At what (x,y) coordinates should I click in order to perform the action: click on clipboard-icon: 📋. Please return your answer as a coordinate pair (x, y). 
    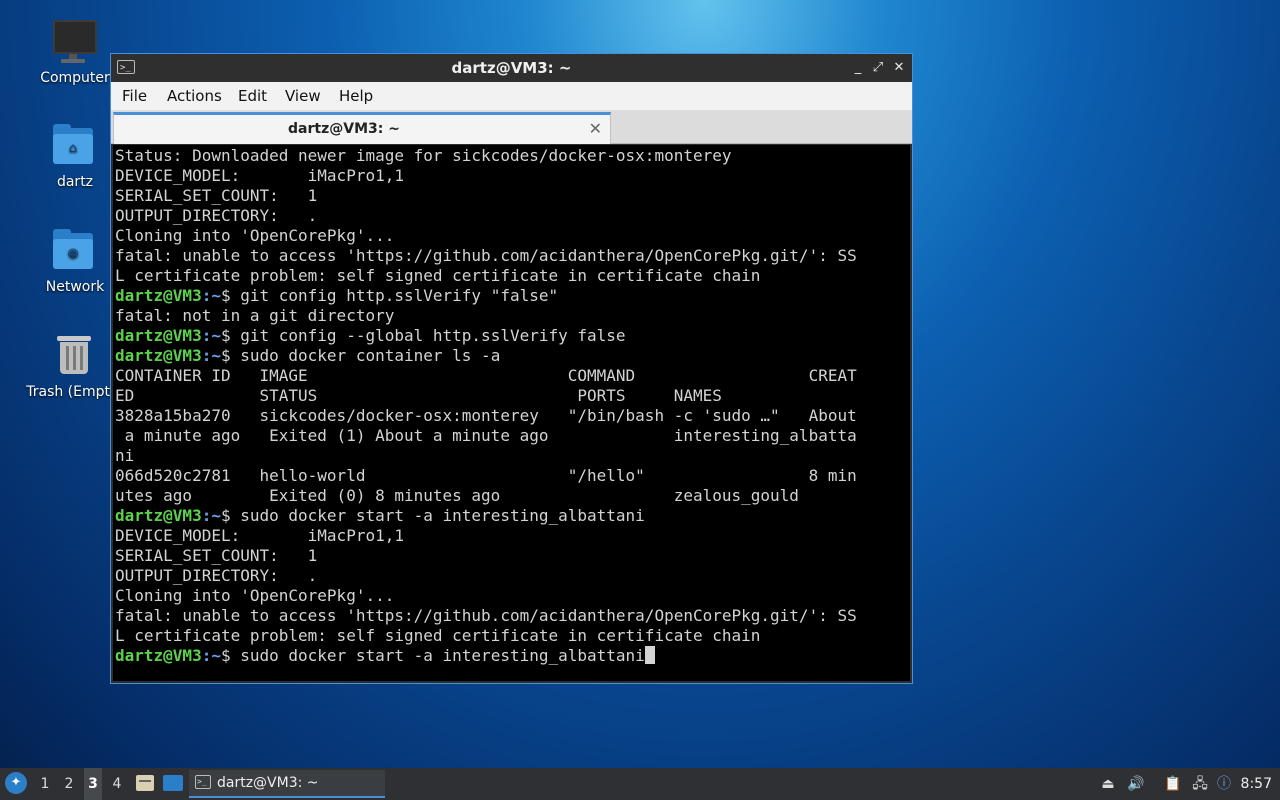
    Looking at the image, I should click on (1173, 784).